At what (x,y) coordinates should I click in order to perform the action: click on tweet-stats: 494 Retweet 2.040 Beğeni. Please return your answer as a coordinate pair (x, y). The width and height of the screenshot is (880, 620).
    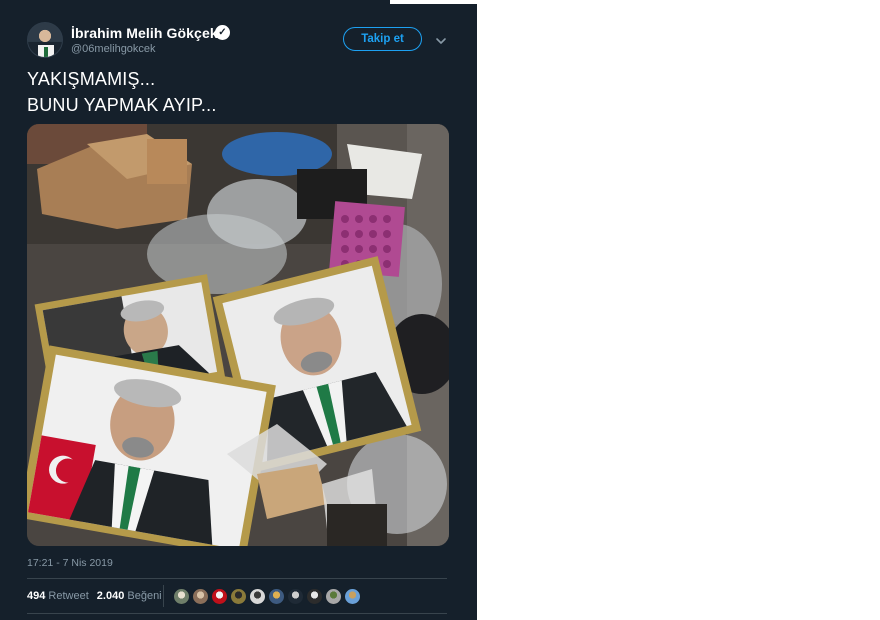
    Looking at the image, I should click on (98, 596).